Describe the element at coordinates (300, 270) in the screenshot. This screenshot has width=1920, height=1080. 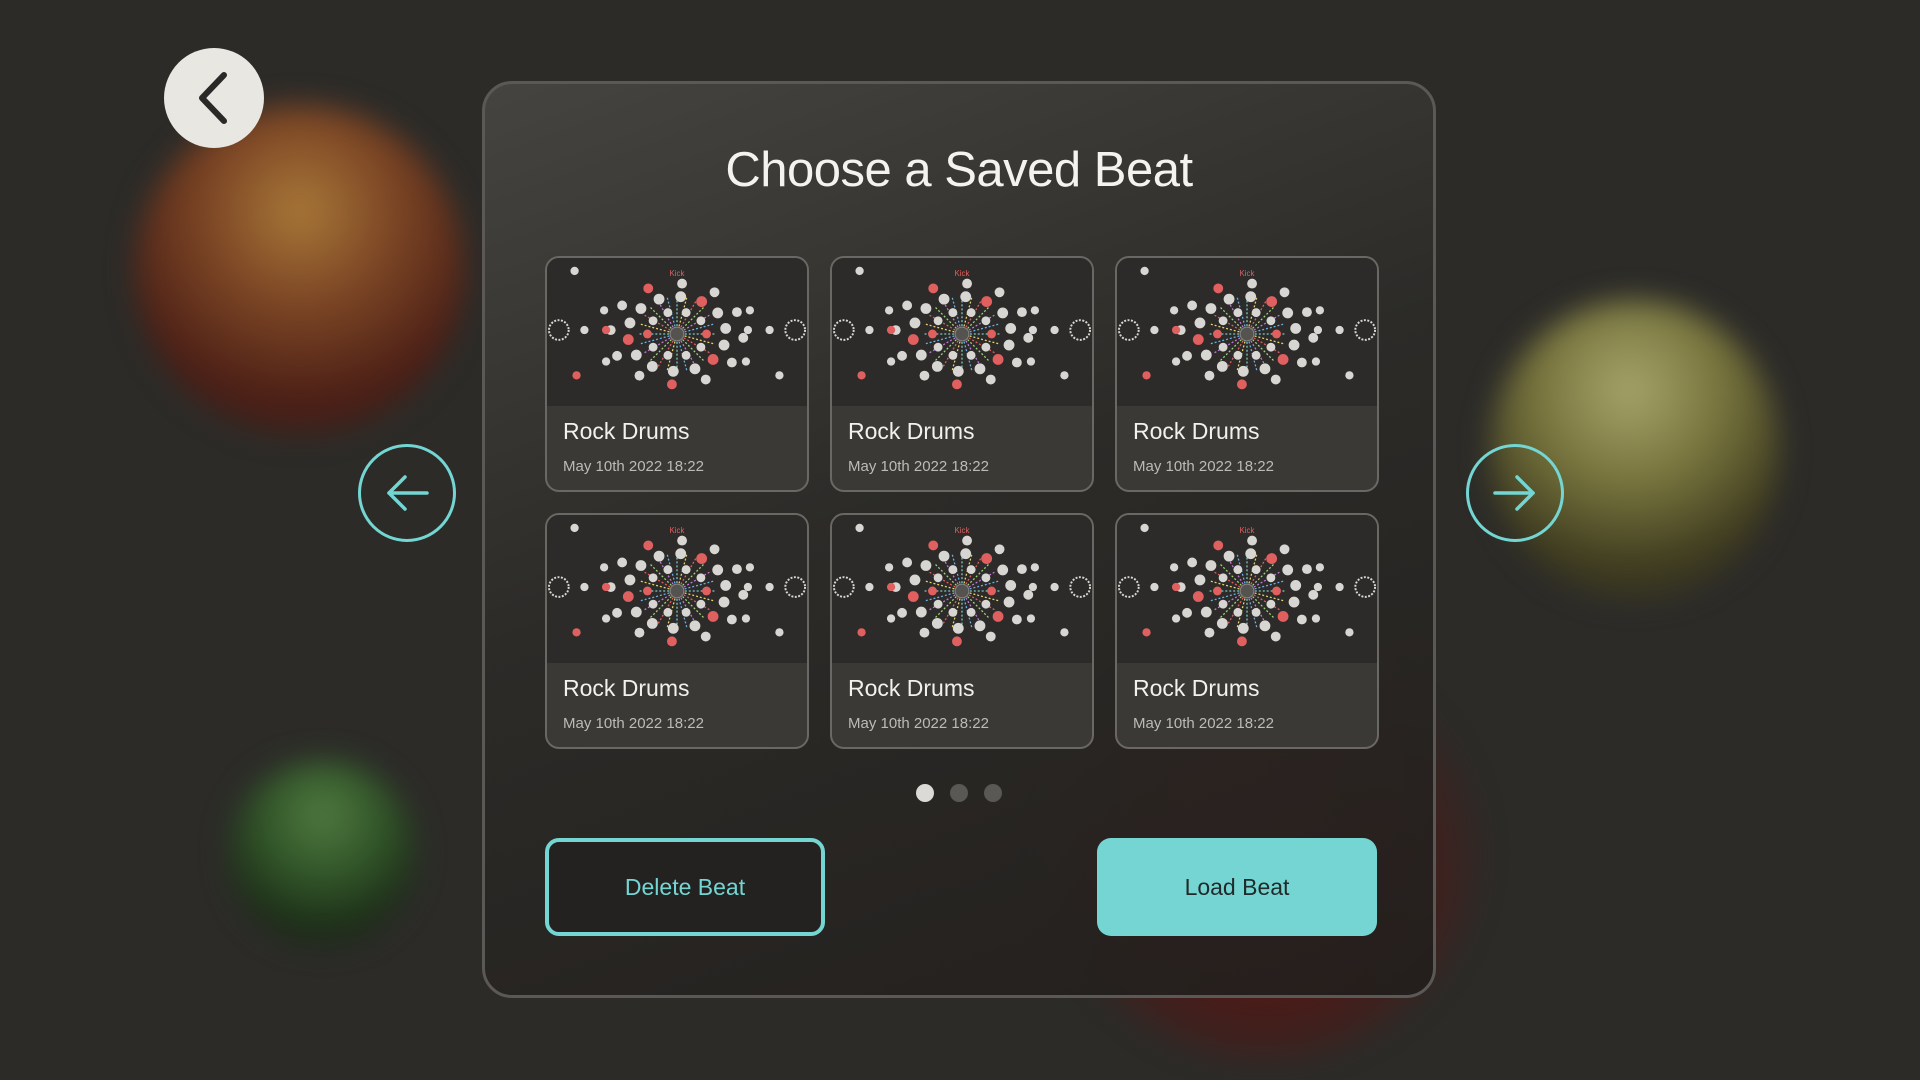
I see `background-orb-orange` at that location.